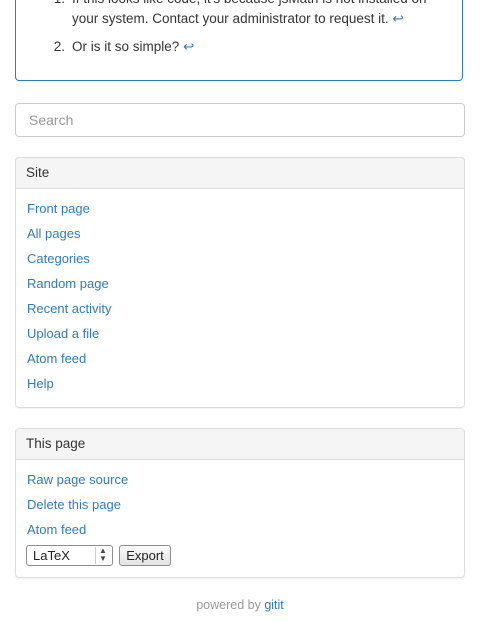 The image size is (480, 631). What do you see at coordinates (58, 209) in the screenshot?
I see `site-link-front-page: Front page` at bounding box center [58, 209].